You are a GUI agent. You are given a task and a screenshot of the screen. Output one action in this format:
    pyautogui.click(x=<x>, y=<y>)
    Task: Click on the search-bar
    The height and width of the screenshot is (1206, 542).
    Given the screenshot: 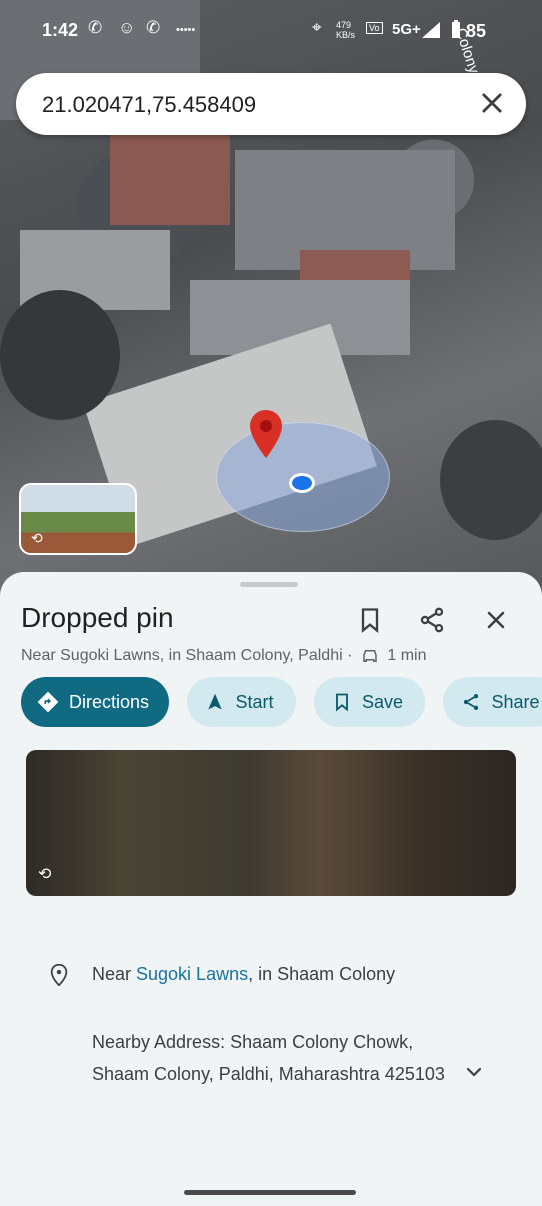 What is the action you would take?
    pyautogui.click(x=271, y=104)
    